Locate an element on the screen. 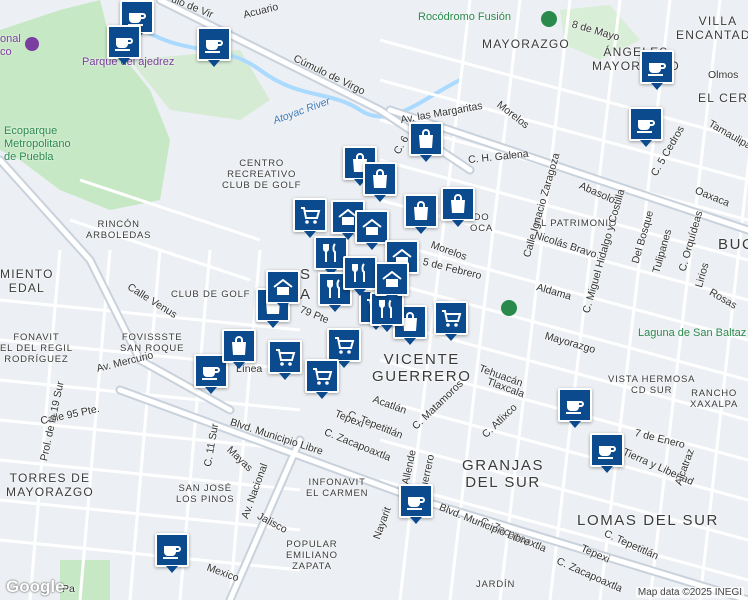 Image resolution: width=748 pixels, height=600 pixels. google-logo: Google is located at coordinates (35, 586).